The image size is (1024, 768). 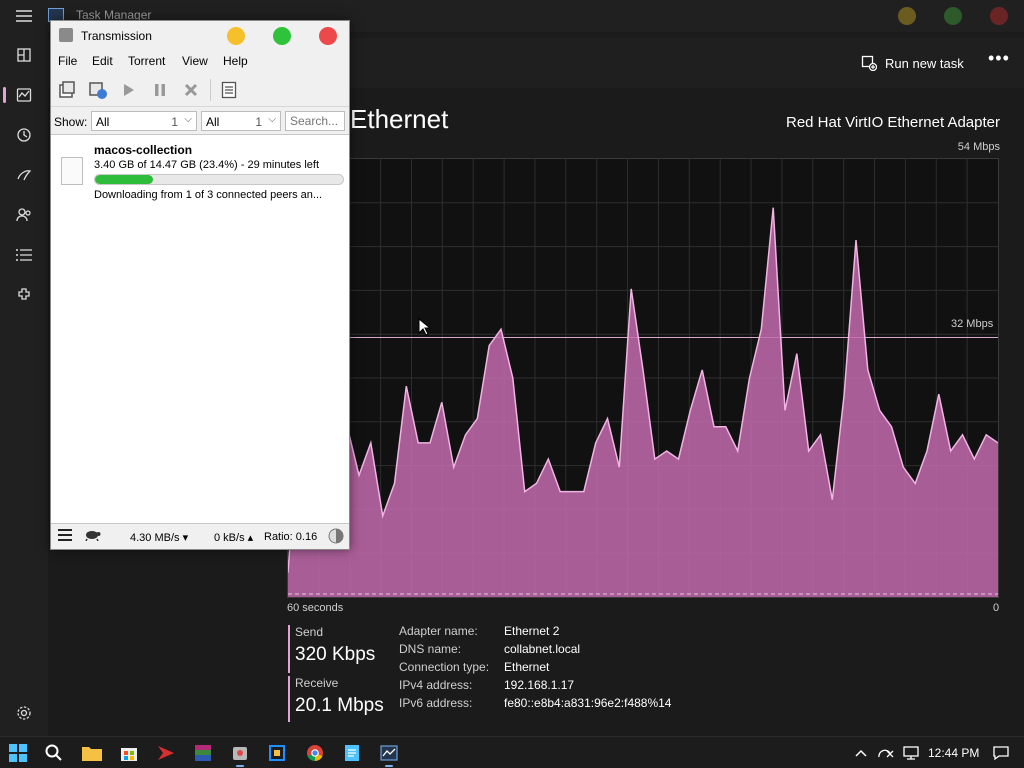 I want to click on menu-file: File, so click(x=67, y=61).